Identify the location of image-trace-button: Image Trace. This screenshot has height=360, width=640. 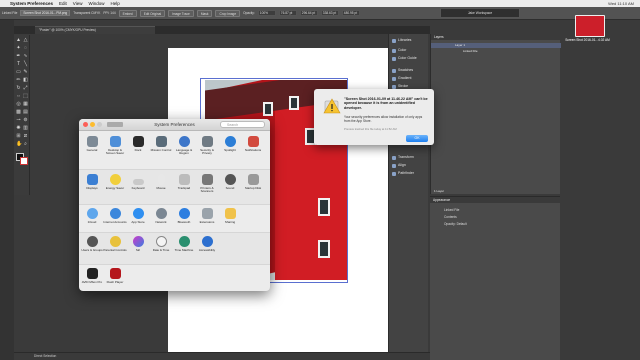
(181, 13).